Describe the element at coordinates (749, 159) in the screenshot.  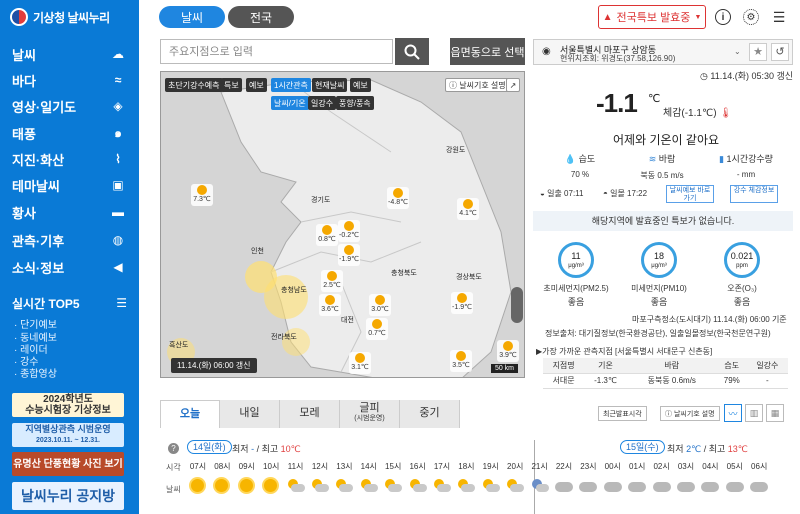
I see `rain-label: 1시간강수량` at that location.